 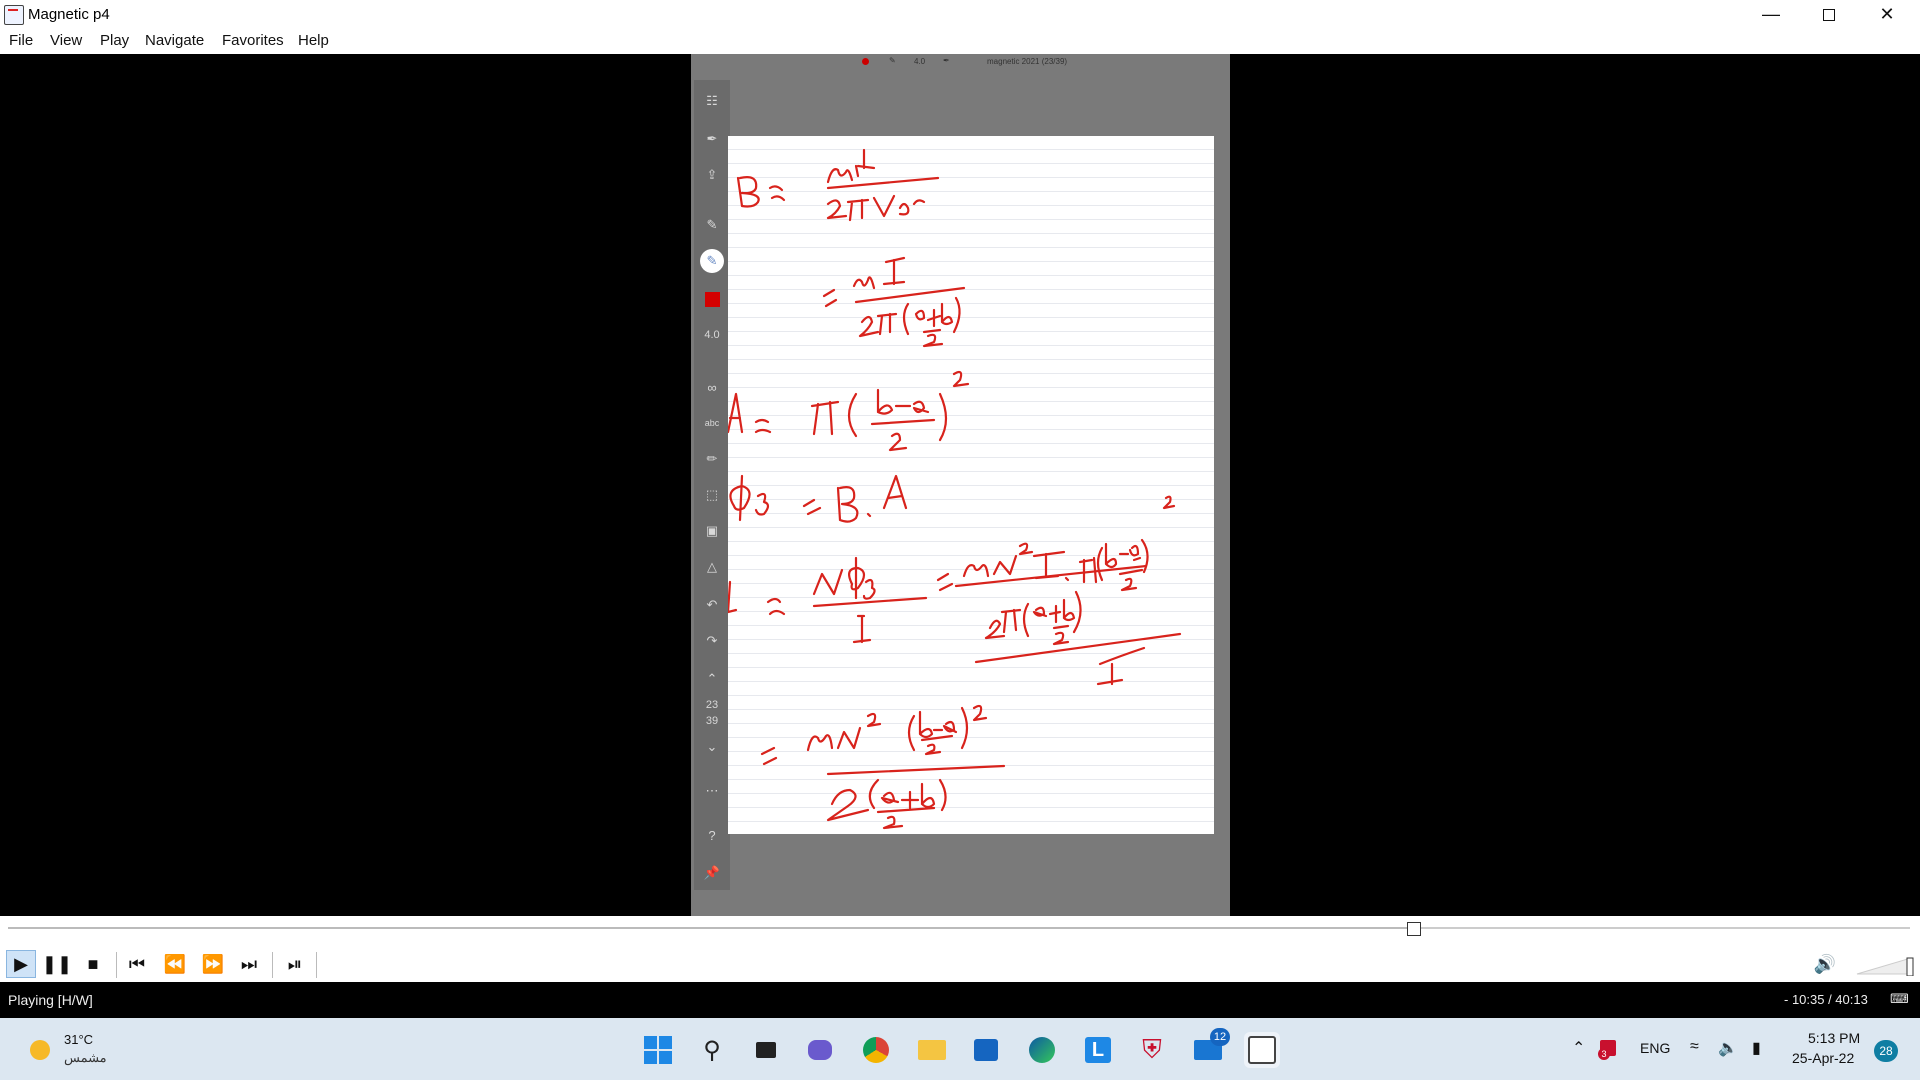 What do you see at coordinates (66, 40) in the screenshot?
I see `menu-view: View` at bounding box center [66, 40].